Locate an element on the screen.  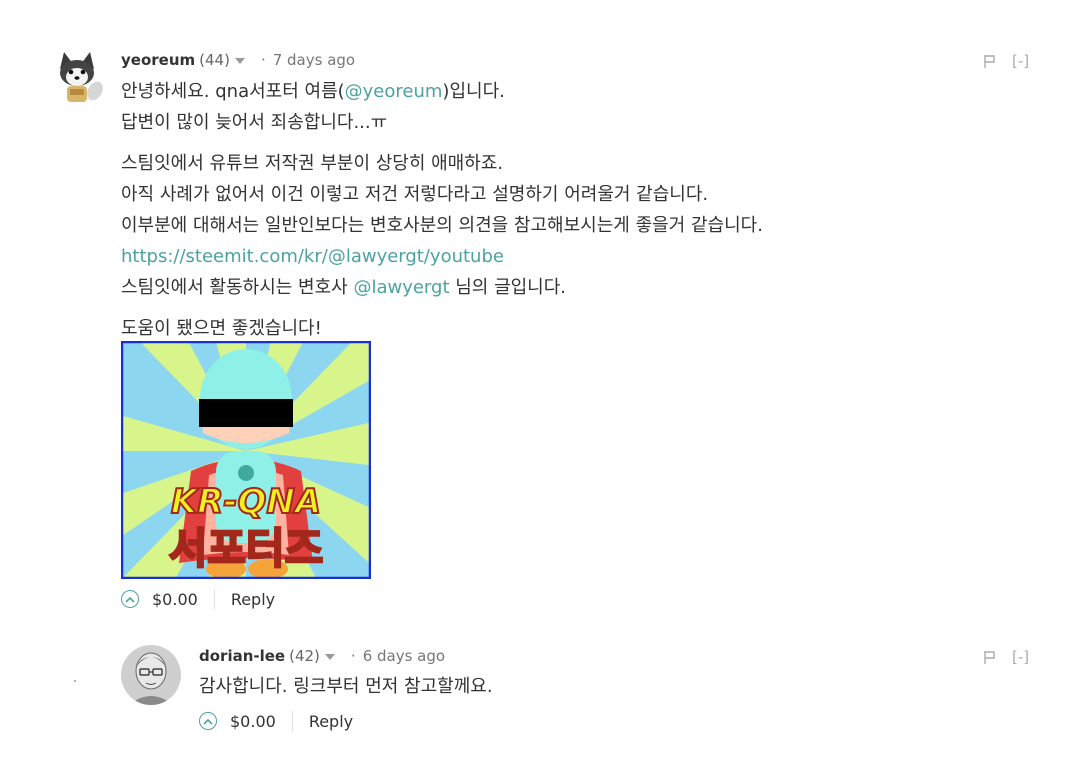
mention-link: @yeoreum is located at coordinates (394, 91).